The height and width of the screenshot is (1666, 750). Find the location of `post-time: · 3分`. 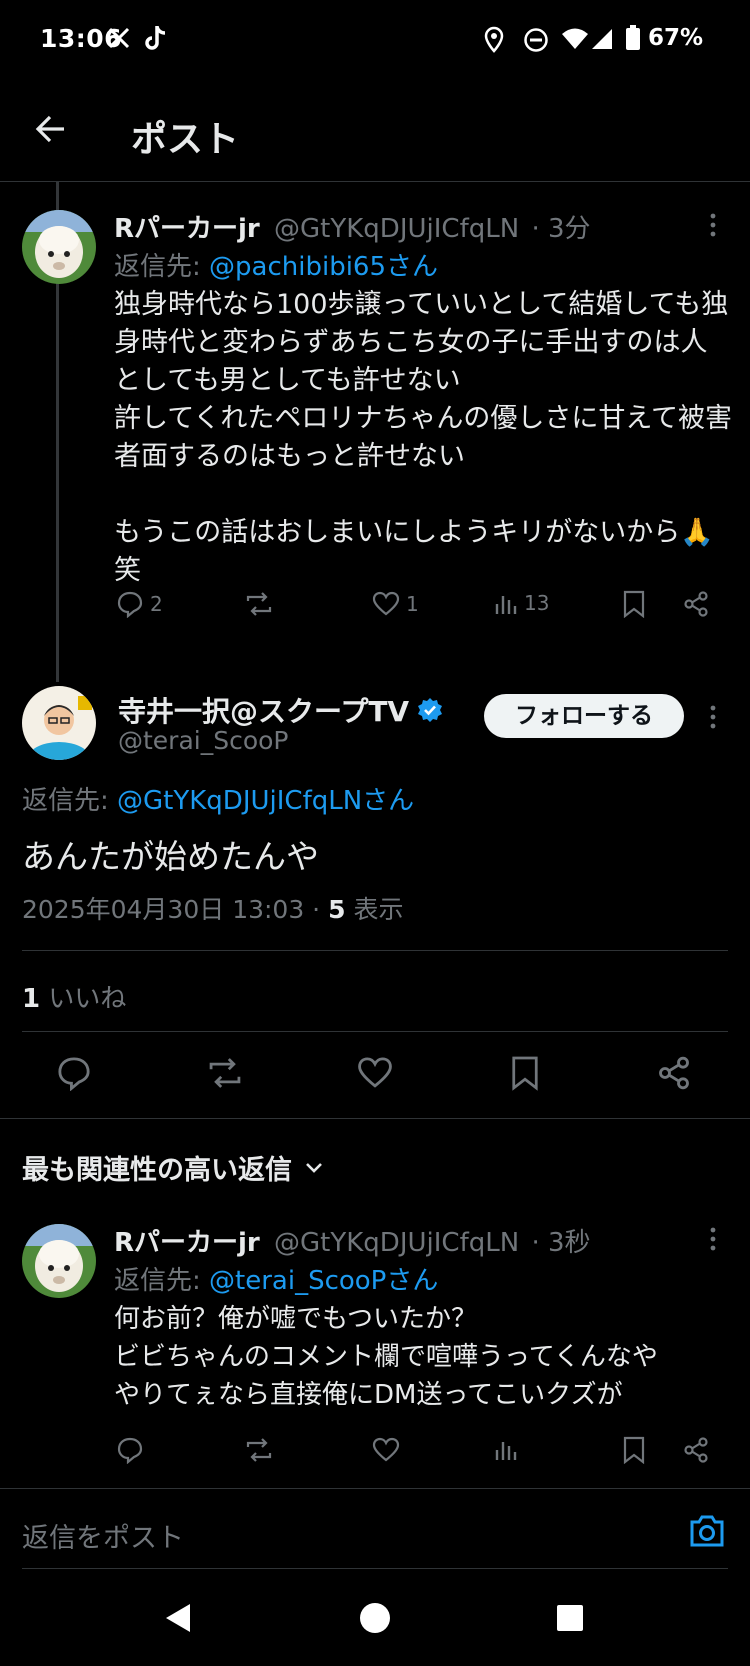

post-time: · 3分 is located at coordinates (561, 229).